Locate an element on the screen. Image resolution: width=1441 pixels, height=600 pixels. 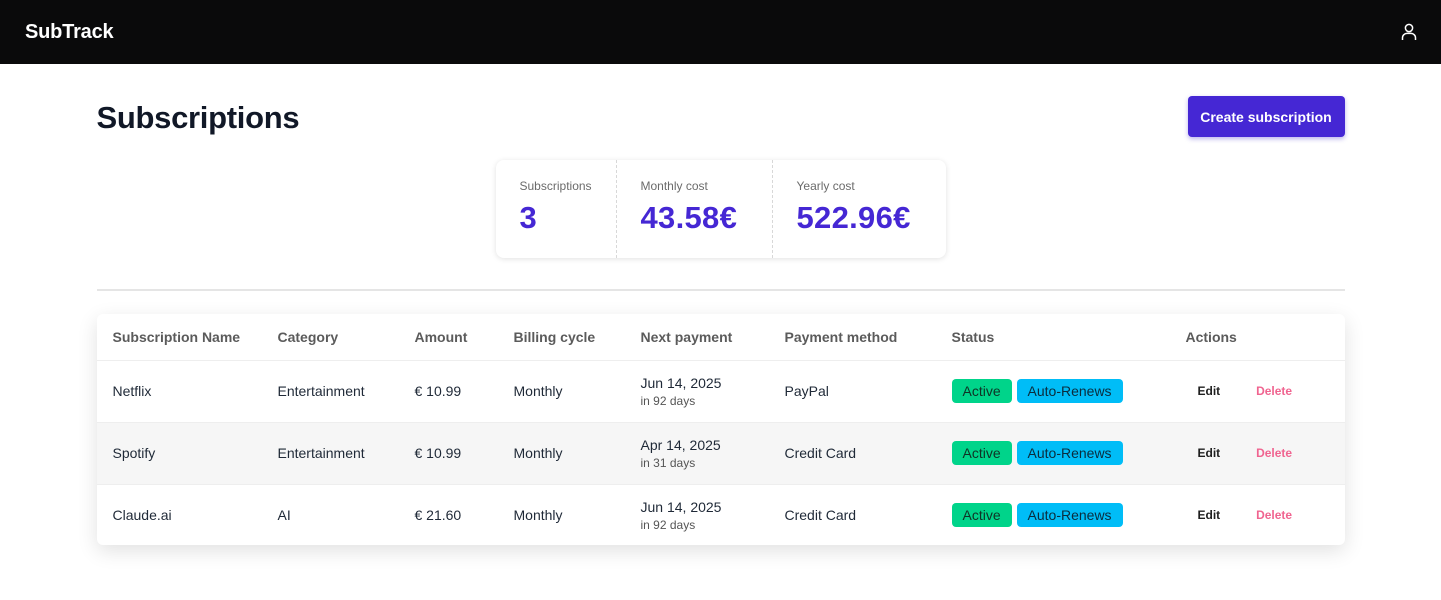
stat-value: 3 is located at coordinates (528, 217).